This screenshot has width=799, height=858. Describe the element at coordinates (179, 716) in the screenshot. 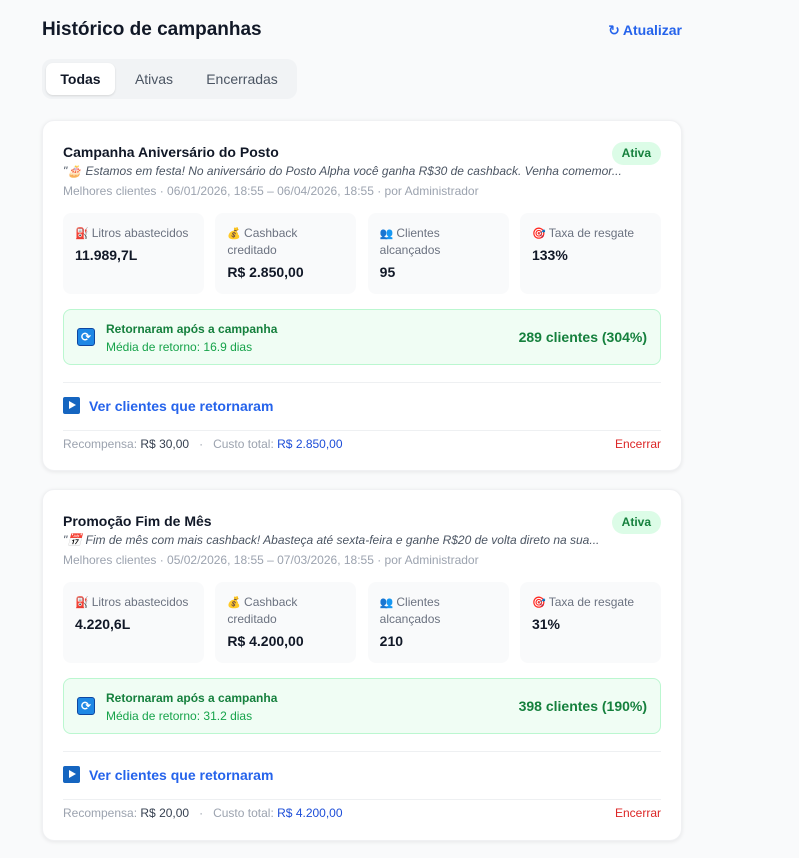

I see `returned-average: Média de retorno: 31.2 dias` at that location.